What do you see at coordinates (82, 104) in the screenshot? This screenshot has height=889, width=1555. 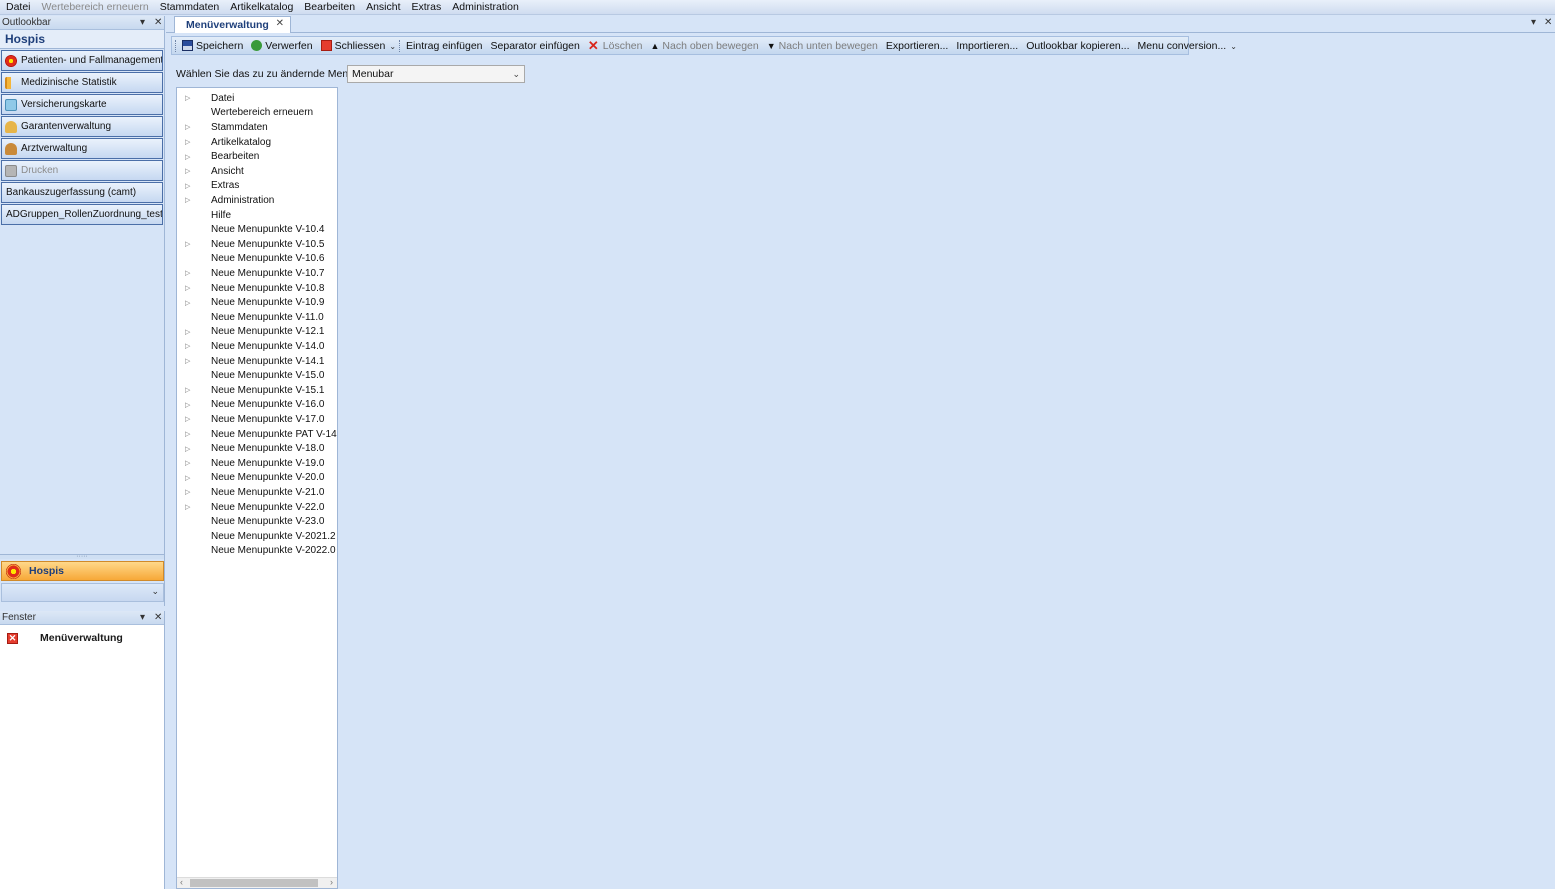 I see `outlookbar-item-versicherungskarte: Versicherungskarte` at bounding box center [82, 104].